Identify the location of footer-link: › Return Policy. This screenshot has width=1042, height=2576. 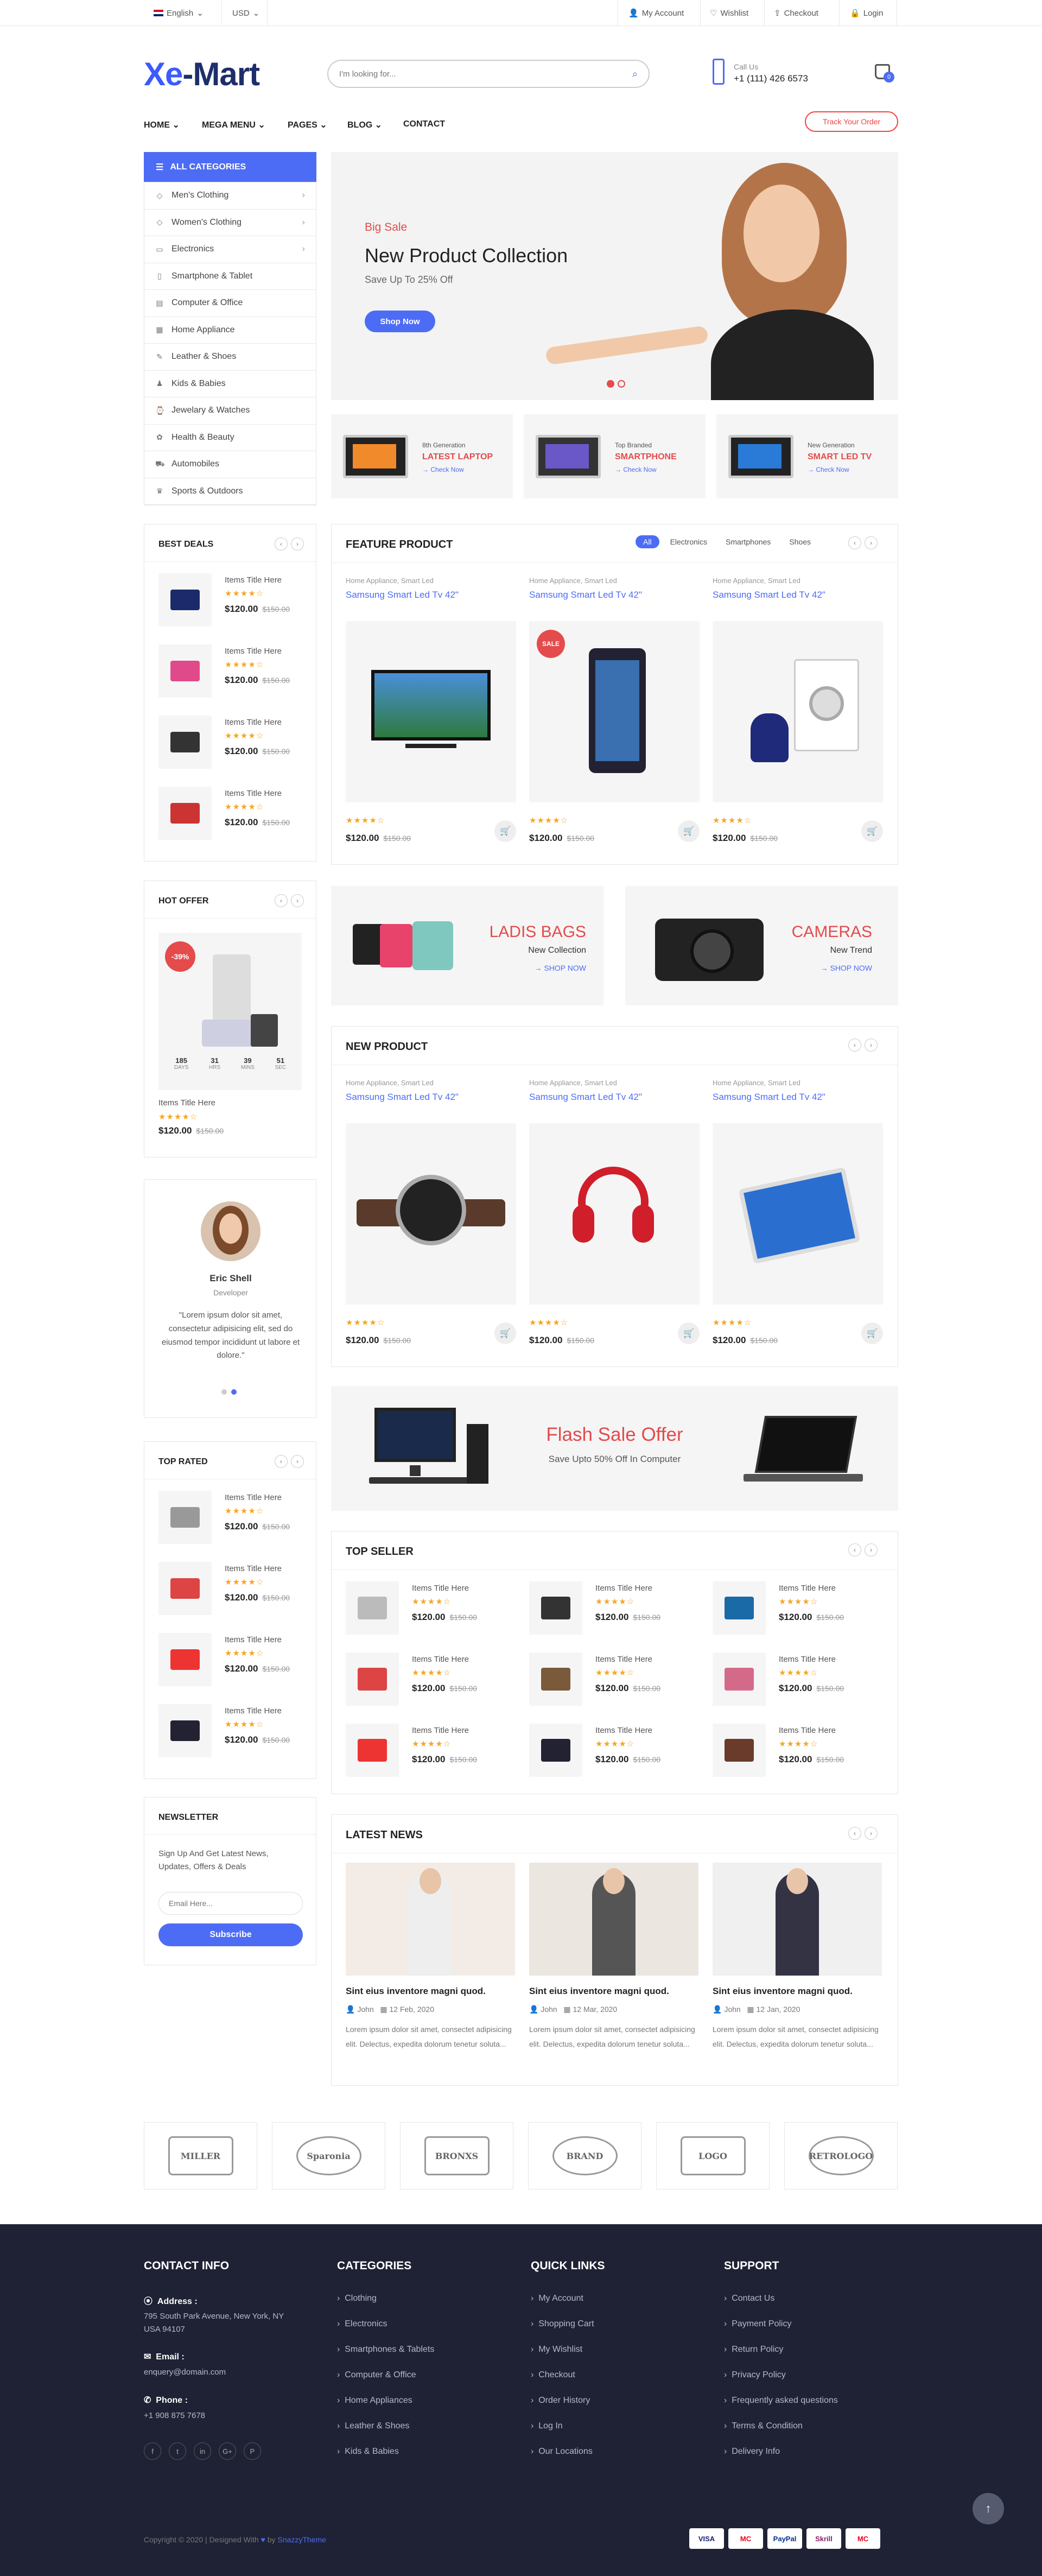
(753, 2350).